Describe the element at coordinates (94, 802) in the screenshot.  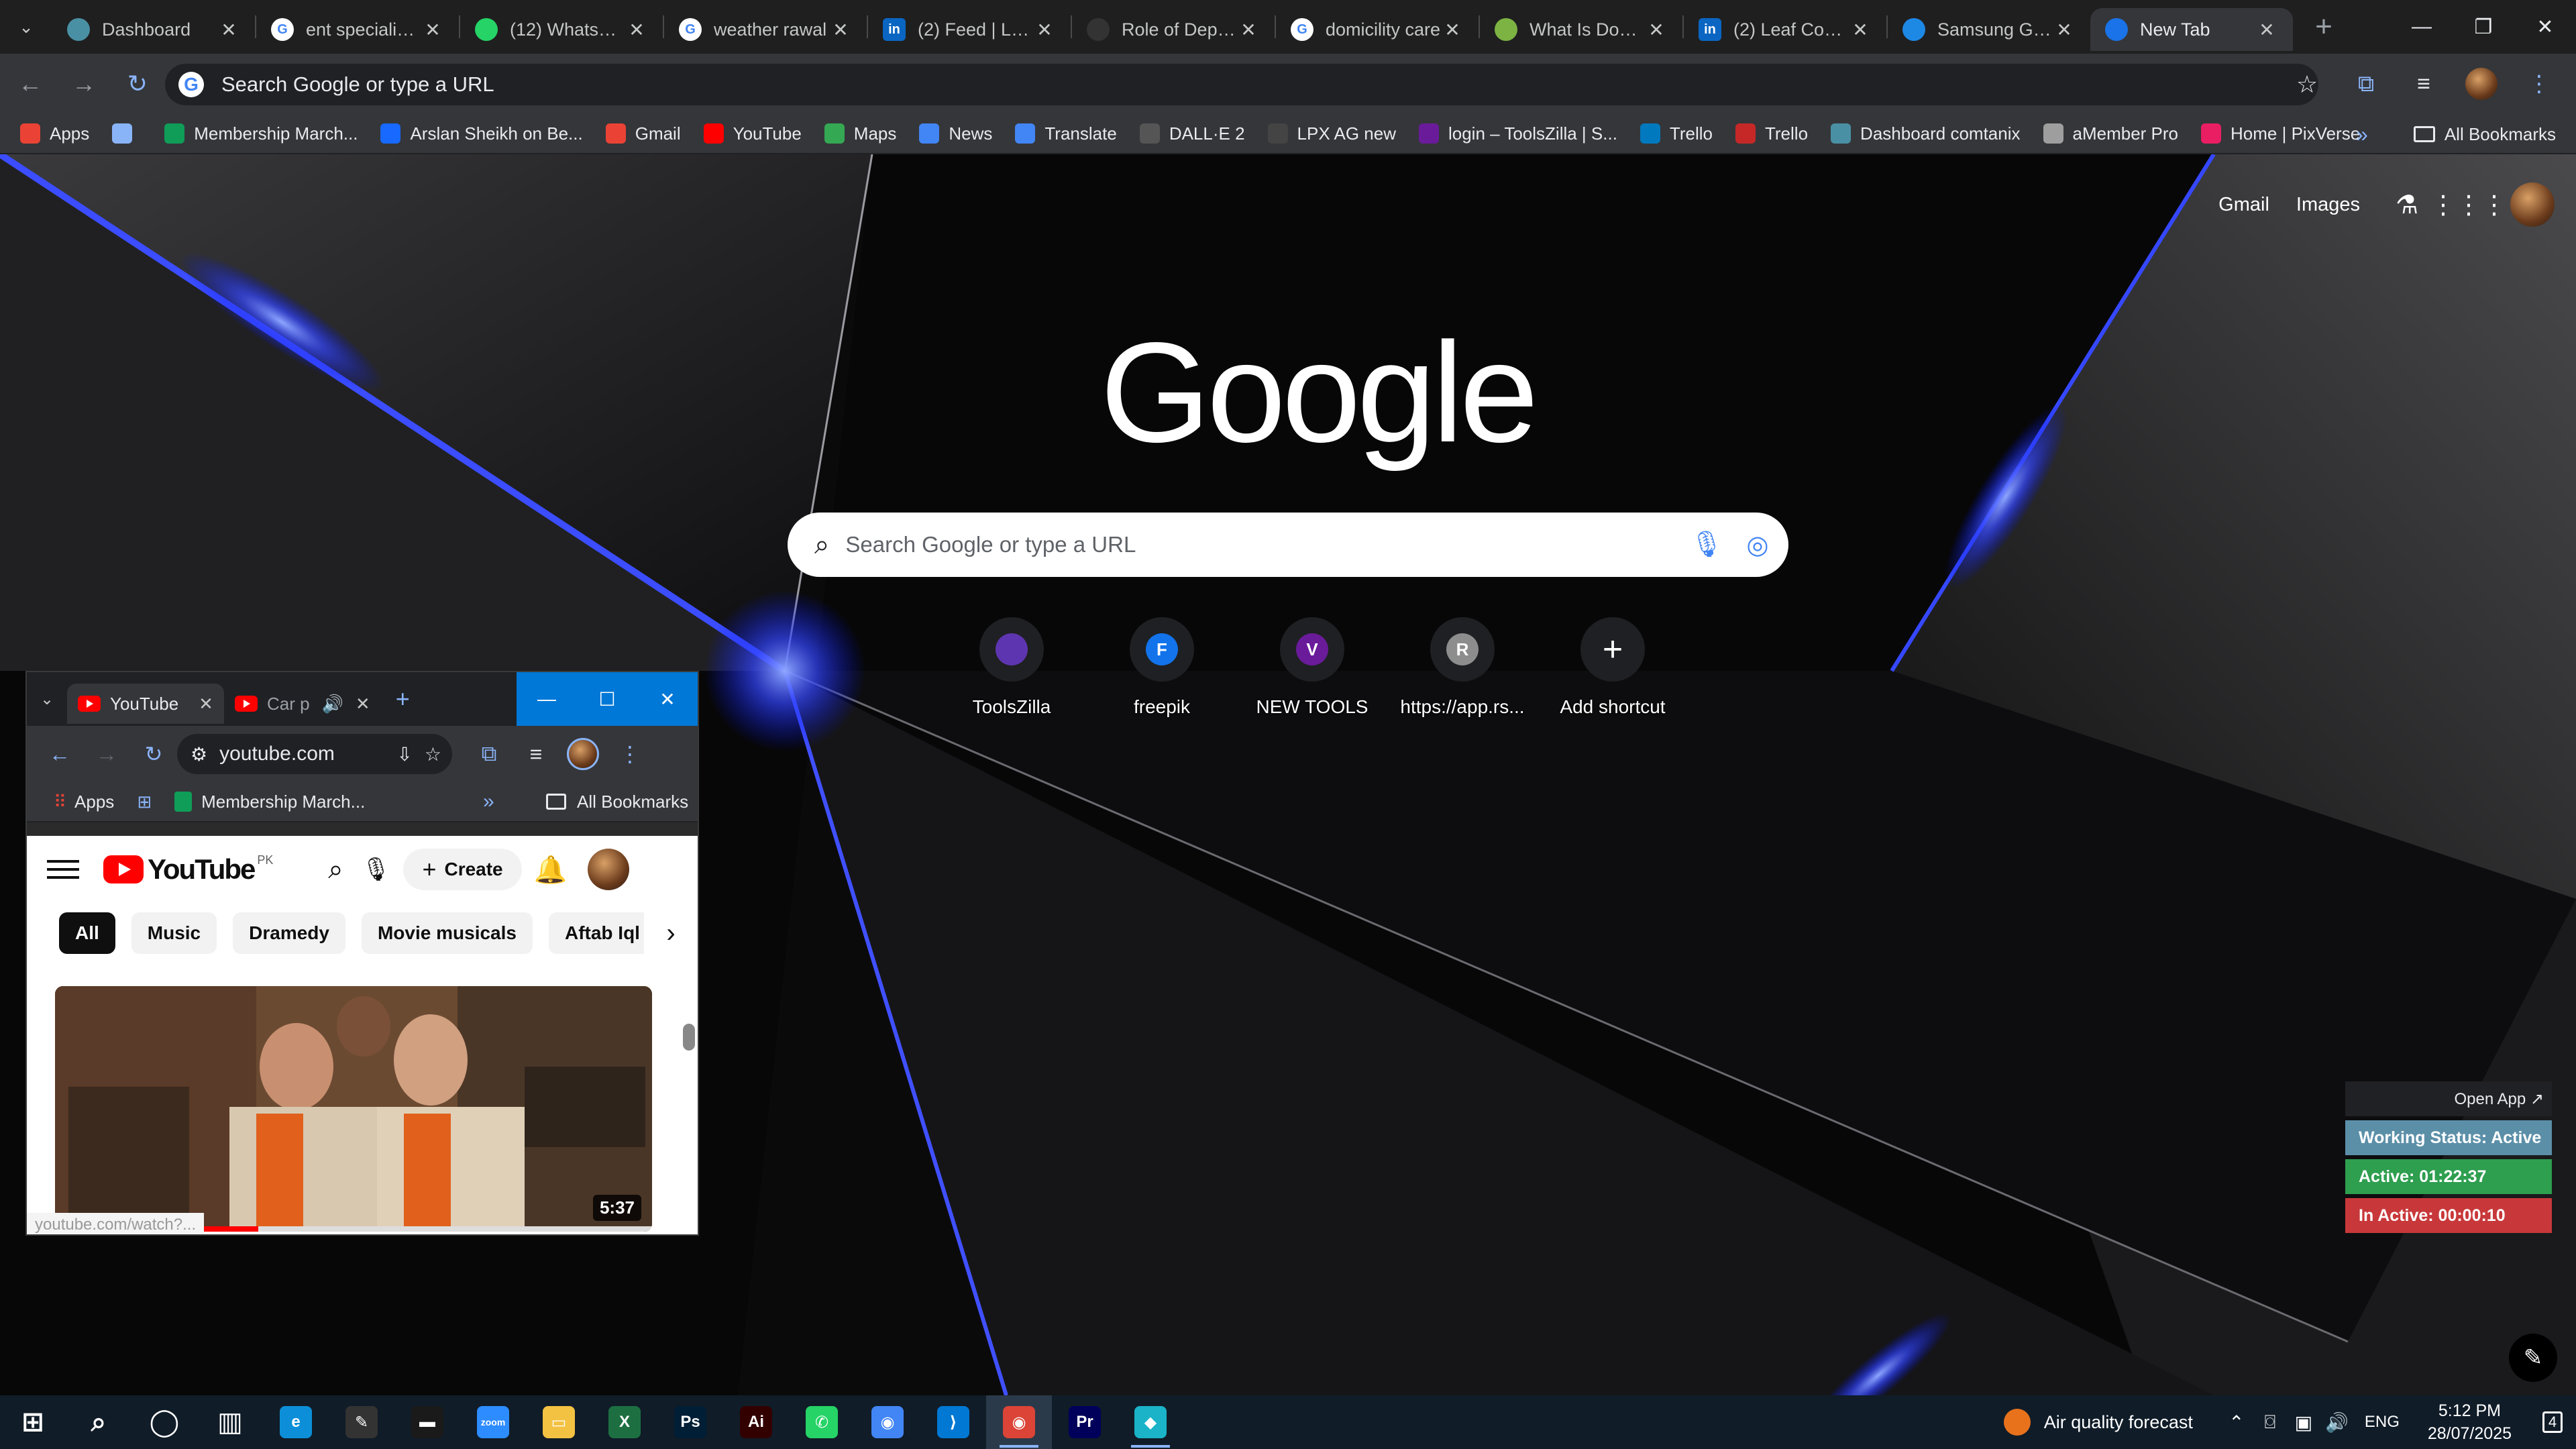
I see `apps-bookmark: Apps` at that location.